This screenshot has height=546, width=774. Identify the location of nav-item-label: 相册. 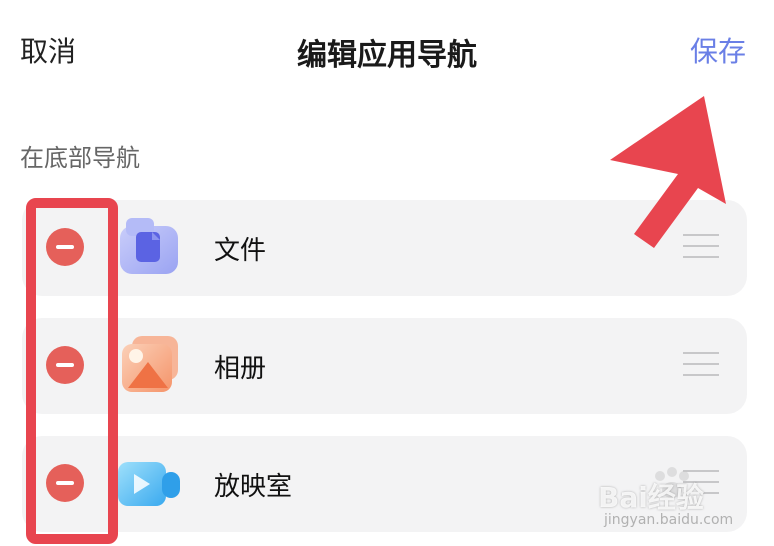
(240, 369).